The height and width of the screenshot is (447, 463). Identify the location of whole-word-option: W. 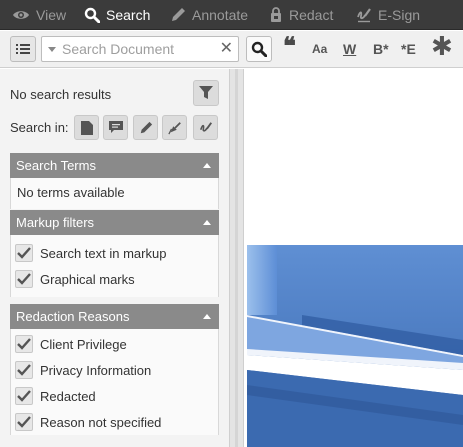
(349, 49).